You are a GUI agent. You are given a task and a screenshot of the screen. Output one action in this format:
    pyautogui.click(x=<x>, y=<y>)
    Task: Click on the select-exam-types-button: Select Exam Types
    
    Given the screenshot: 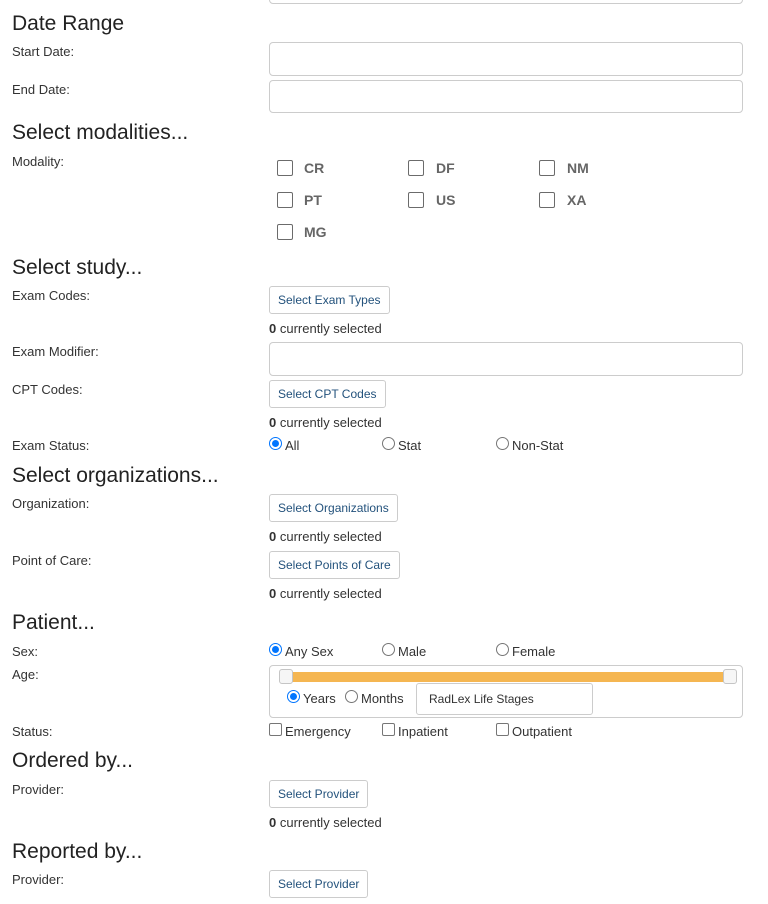 What is the action you would take?
    pyautogui.click(x=329, y=300)
    